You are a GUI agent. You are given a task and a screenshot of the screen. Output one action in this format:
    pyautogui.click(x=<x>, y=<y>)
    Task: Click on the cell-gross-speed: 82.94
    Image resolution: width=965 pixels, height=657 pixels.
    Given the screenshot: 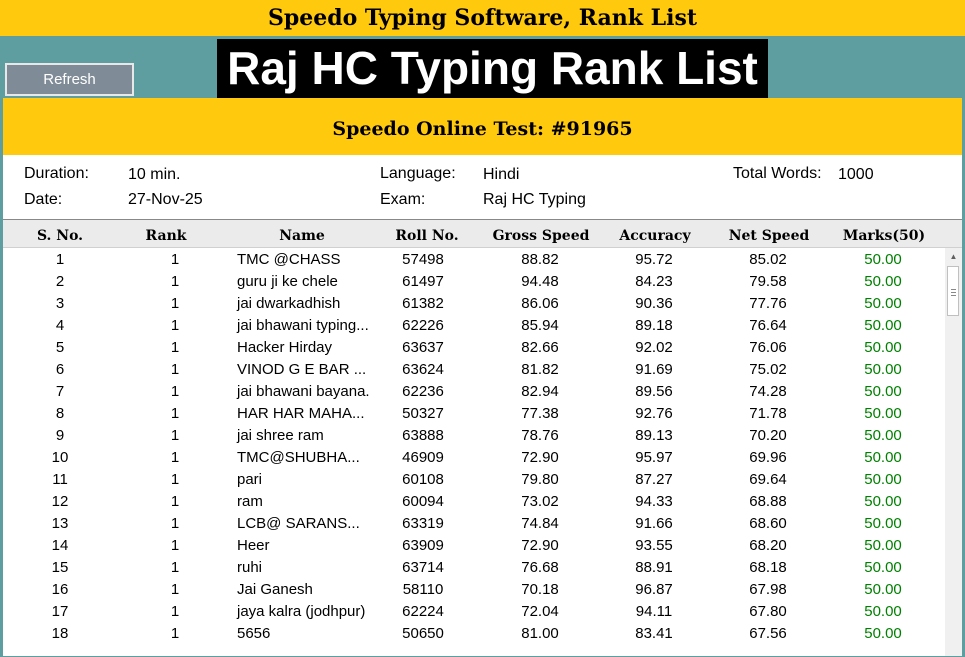 What is the action you would take?
    pyautogui.click(x=540, y=391)
    